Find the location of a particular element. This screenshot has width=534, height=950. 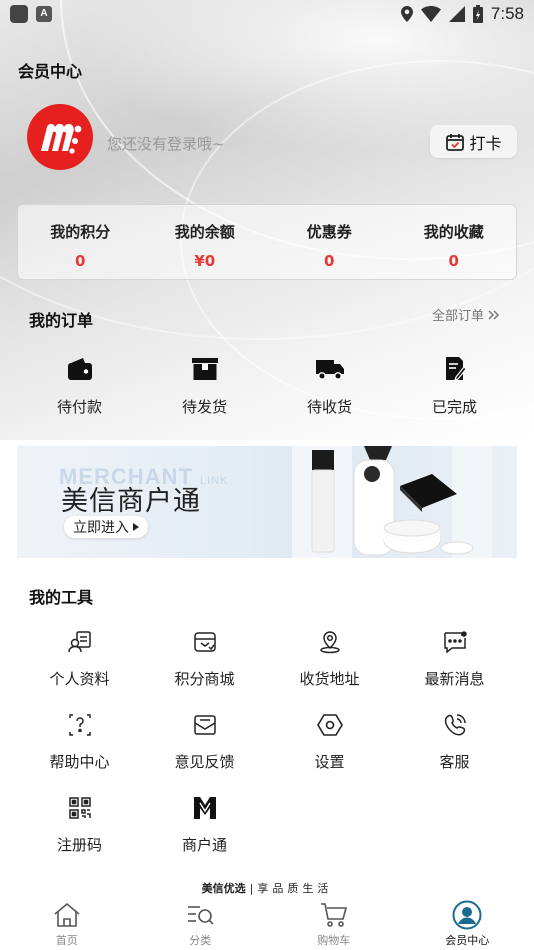

status-bar: A 7:58 is located at coordinates (267, 14).